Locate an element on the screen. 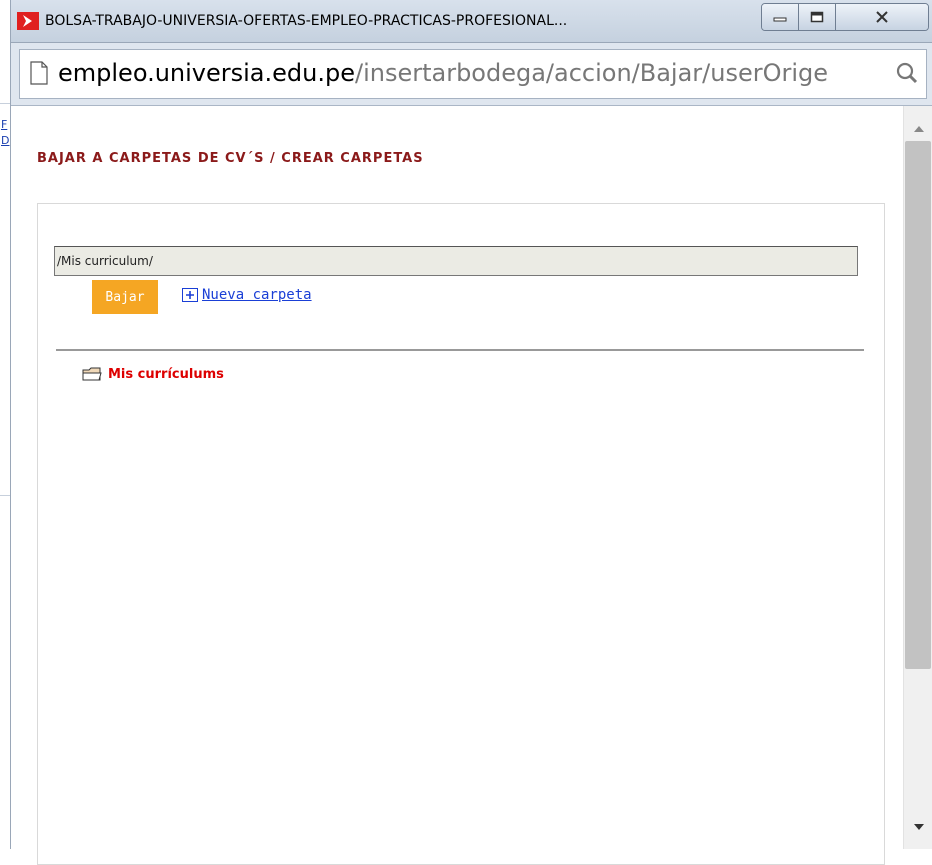 Image resolution: width=932 pixels, height=865 pixels. maximize-icon is located at coordinates (817, 17).